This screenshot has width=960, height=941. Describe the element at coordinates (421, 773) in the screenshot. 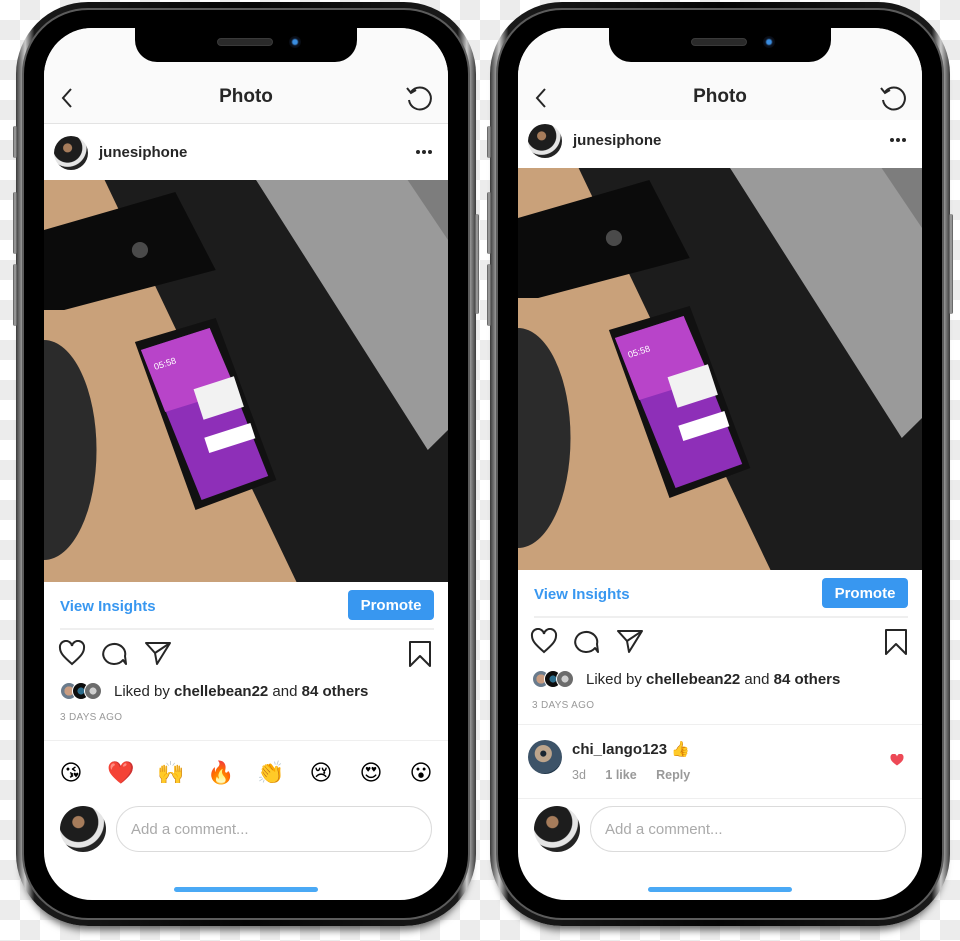

I see `reaction-surprised: 😮` at that location.